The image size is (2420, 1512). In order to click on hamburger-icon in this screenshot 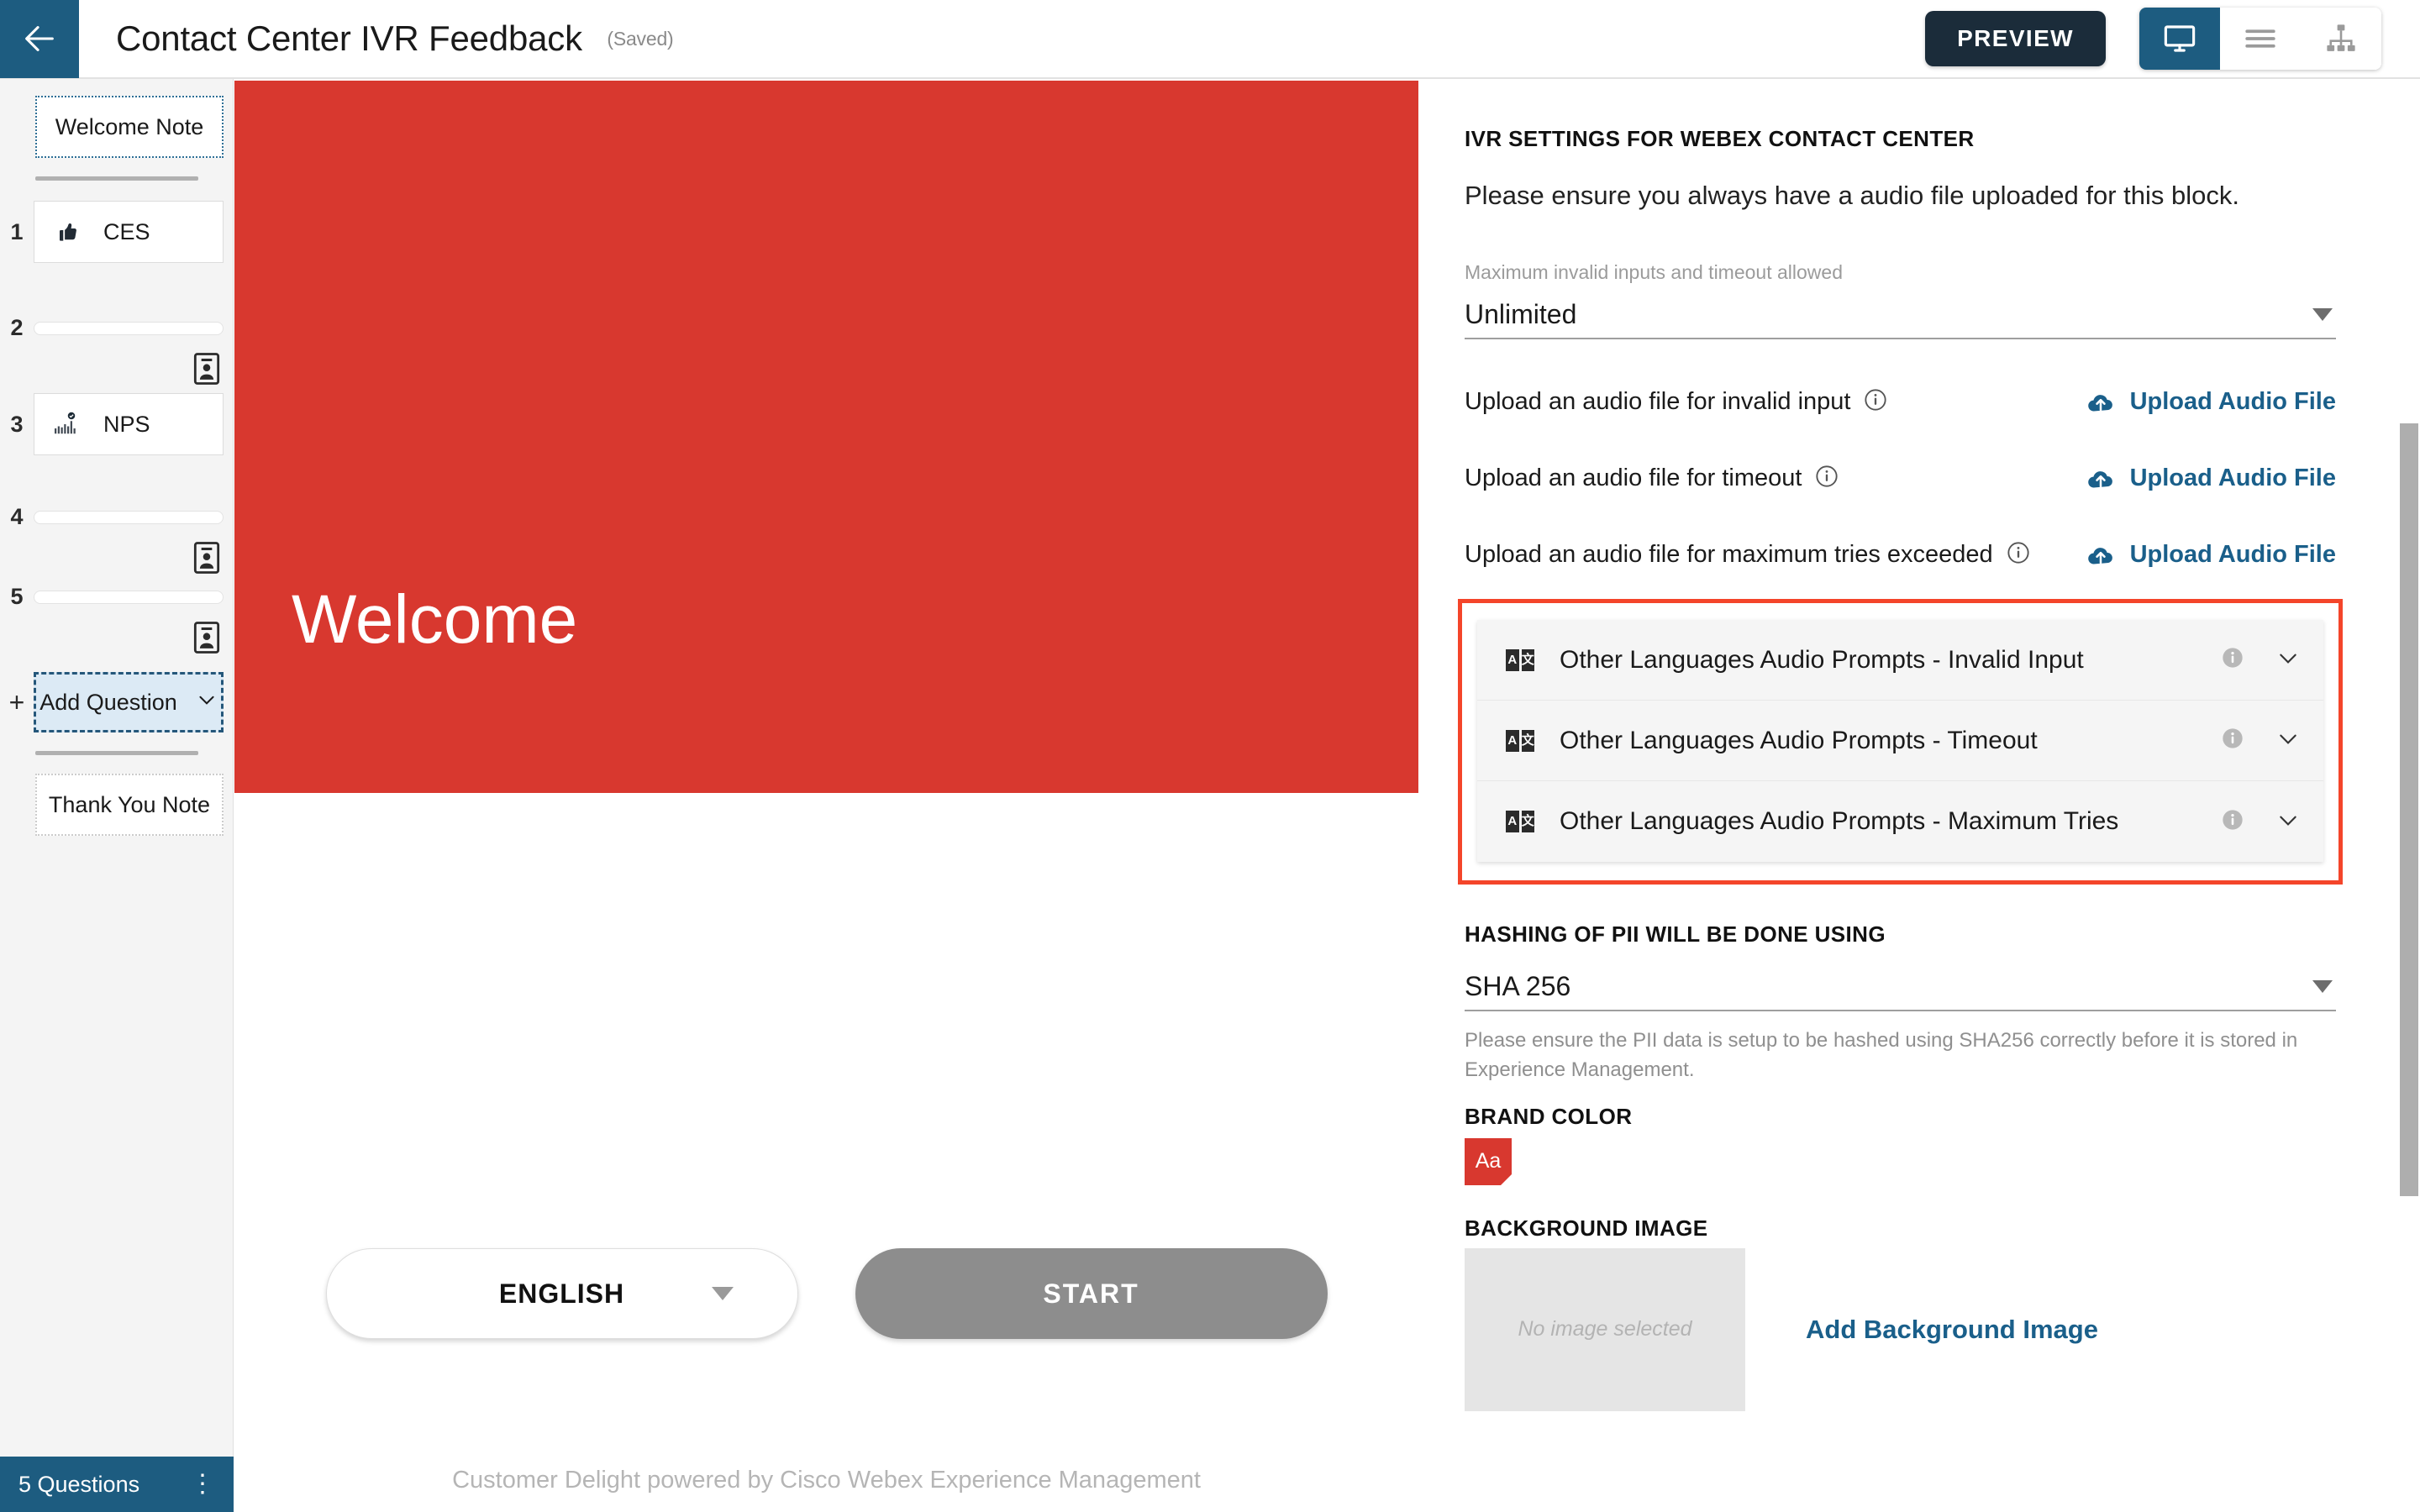, I will do `click(2260, 38)`.